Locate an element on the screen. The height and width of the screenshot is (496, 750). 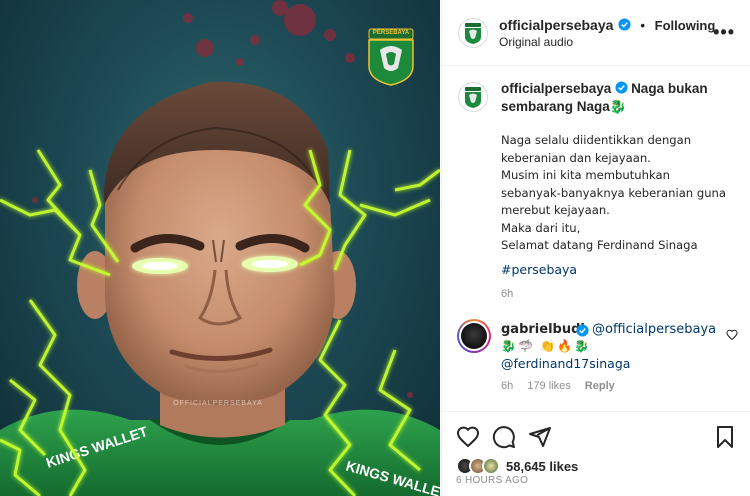
hashtag-link: #persebaya is located at coordinates (539, 269).